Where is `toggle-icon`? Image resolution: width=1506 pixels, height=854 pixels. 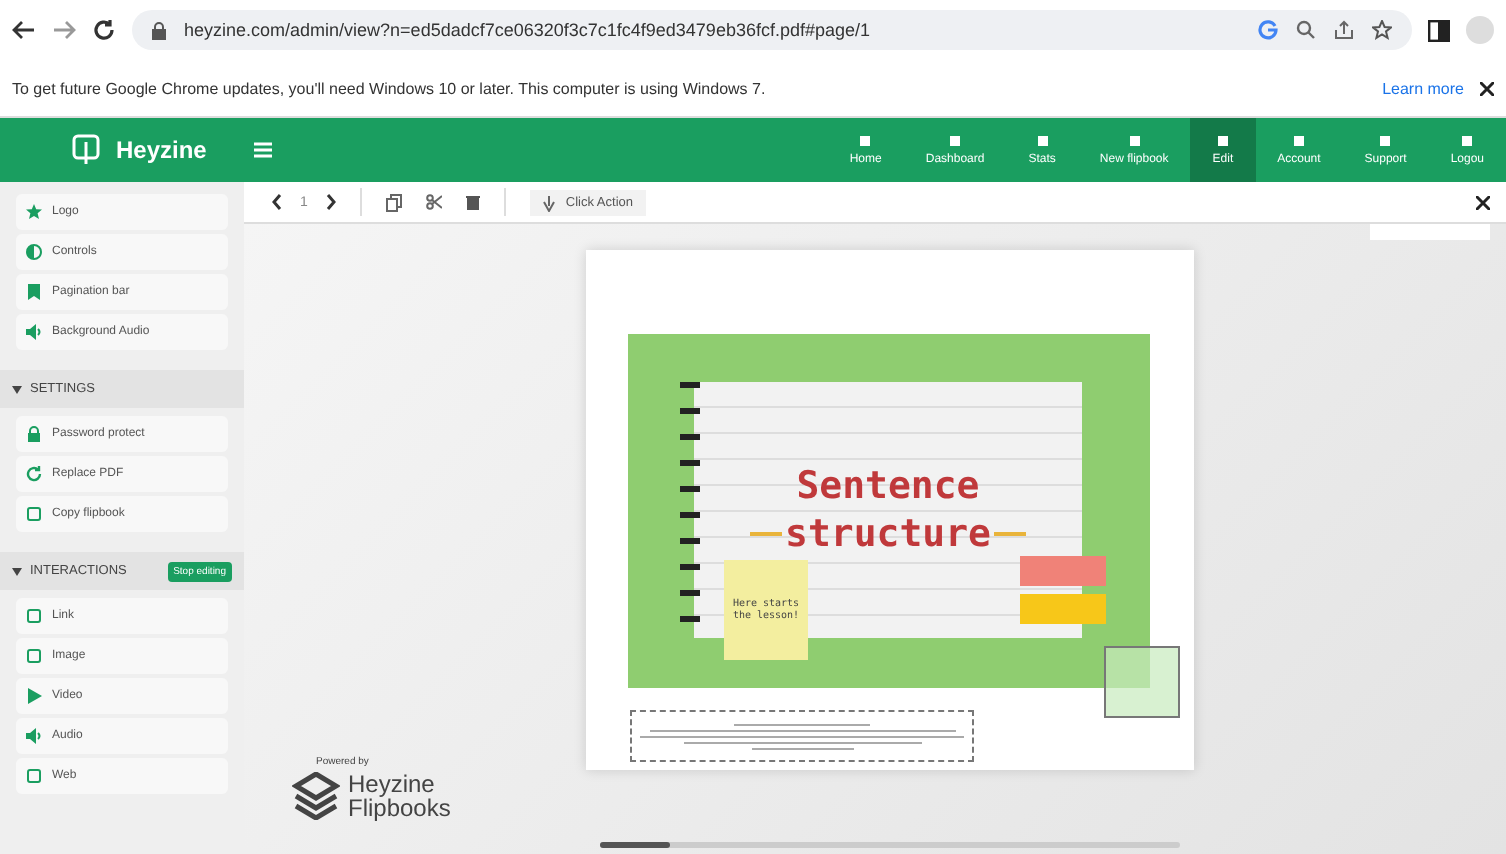
toggle-icon is located at coordinates (34, 252).